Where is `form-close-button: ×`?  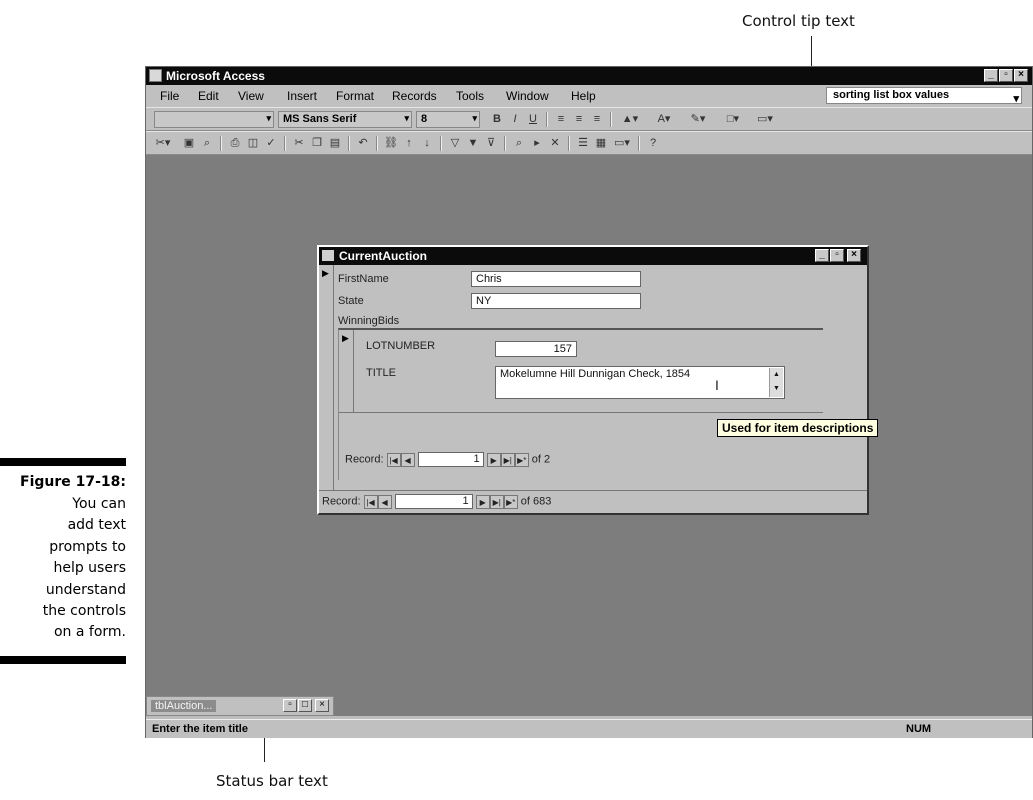
form-close-button: × is located at coordinates (854, 255).